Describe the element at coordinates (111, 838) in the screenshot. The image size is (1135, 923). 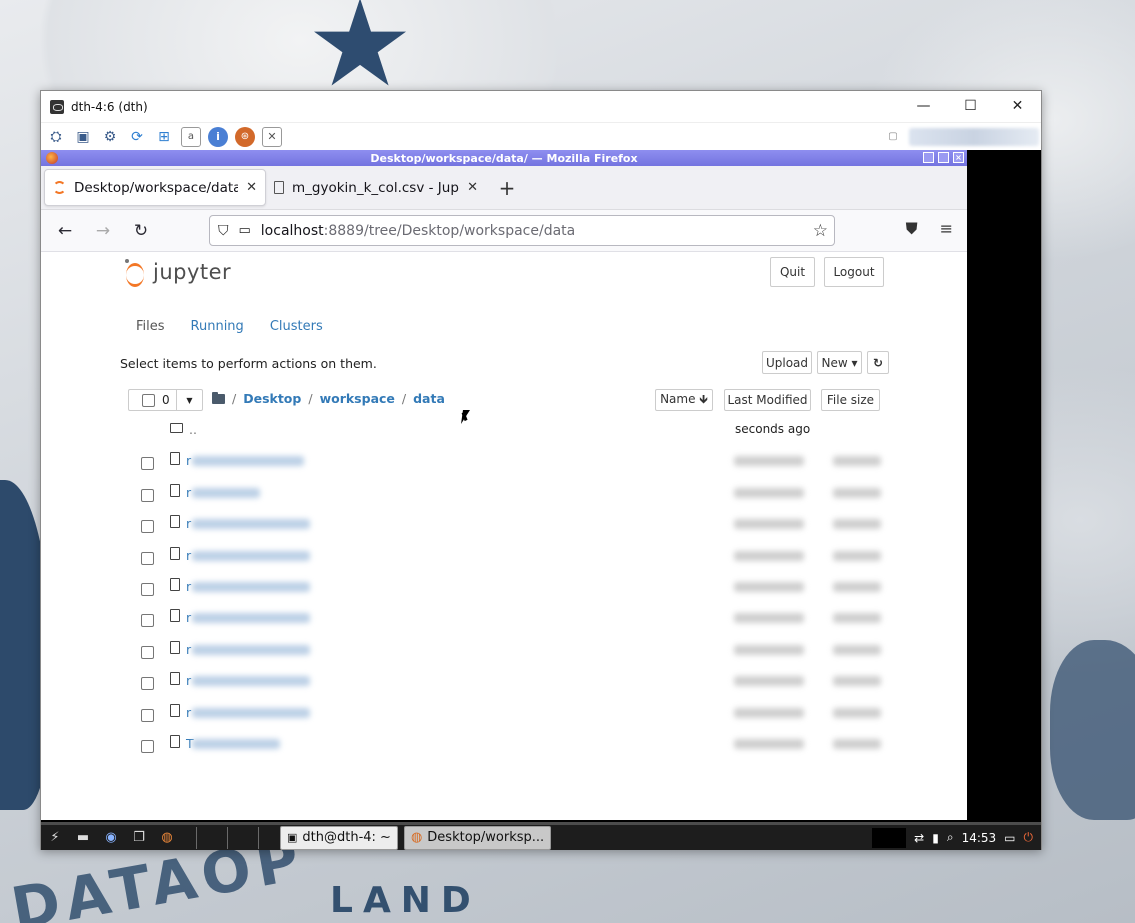
I see `globe-icon: ◉` at that location.